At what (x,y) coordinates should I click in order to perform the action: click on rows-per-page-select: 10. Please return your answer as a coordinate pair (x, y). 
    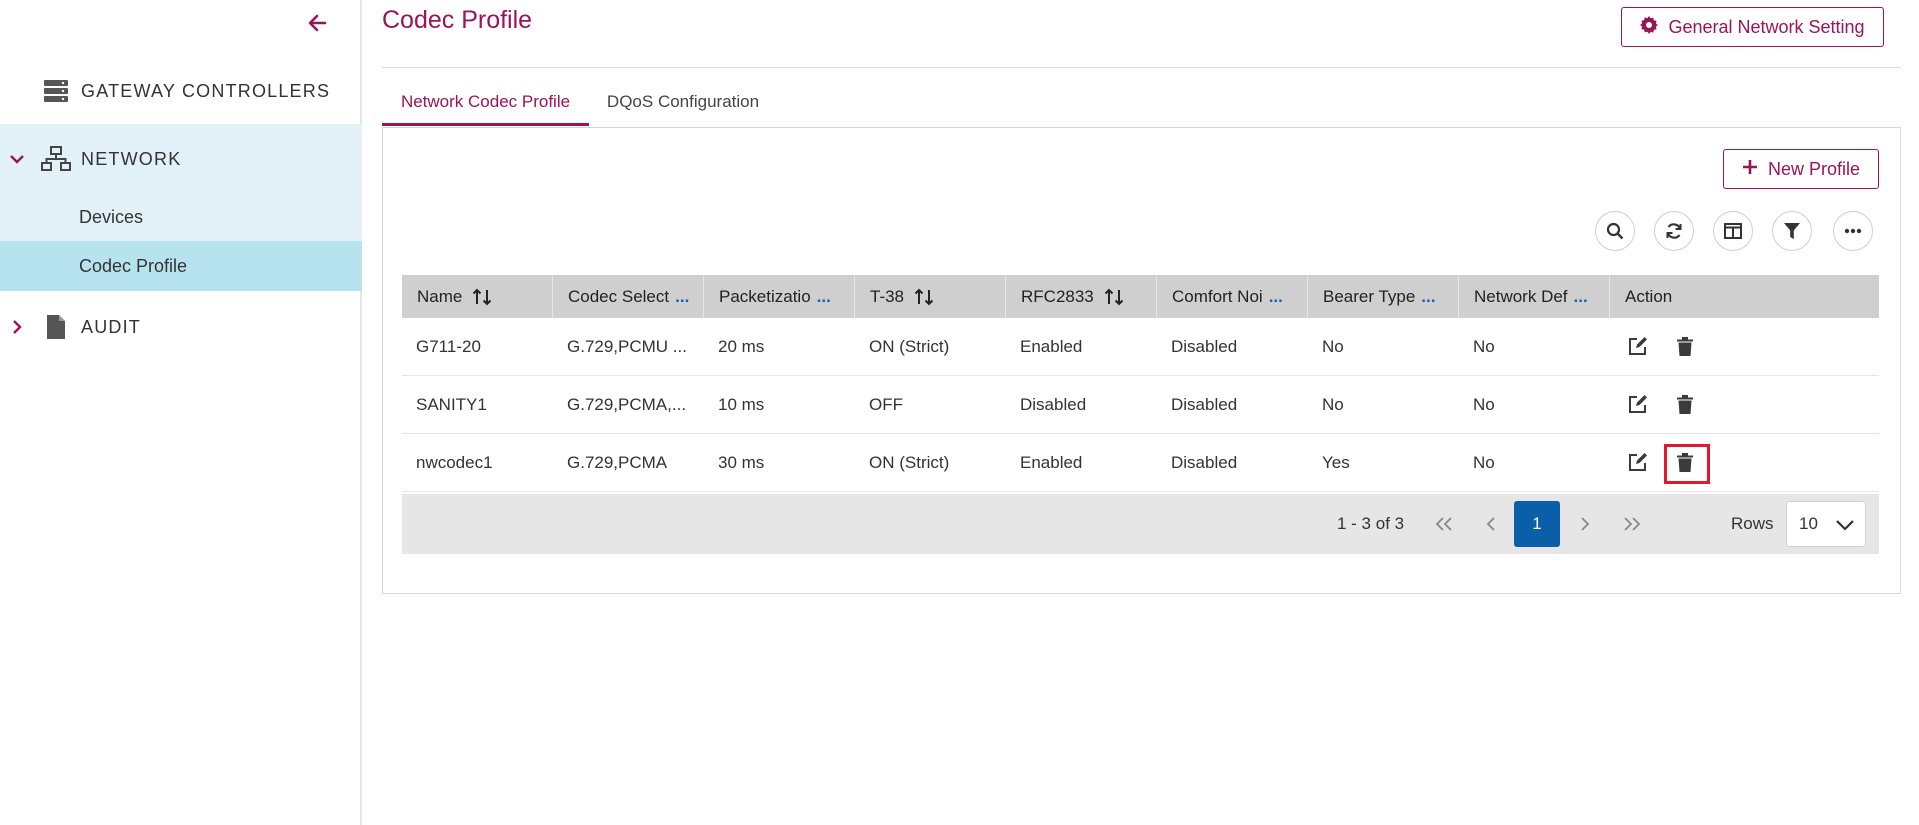
    Looking at the image, I should click on (1826, 524).